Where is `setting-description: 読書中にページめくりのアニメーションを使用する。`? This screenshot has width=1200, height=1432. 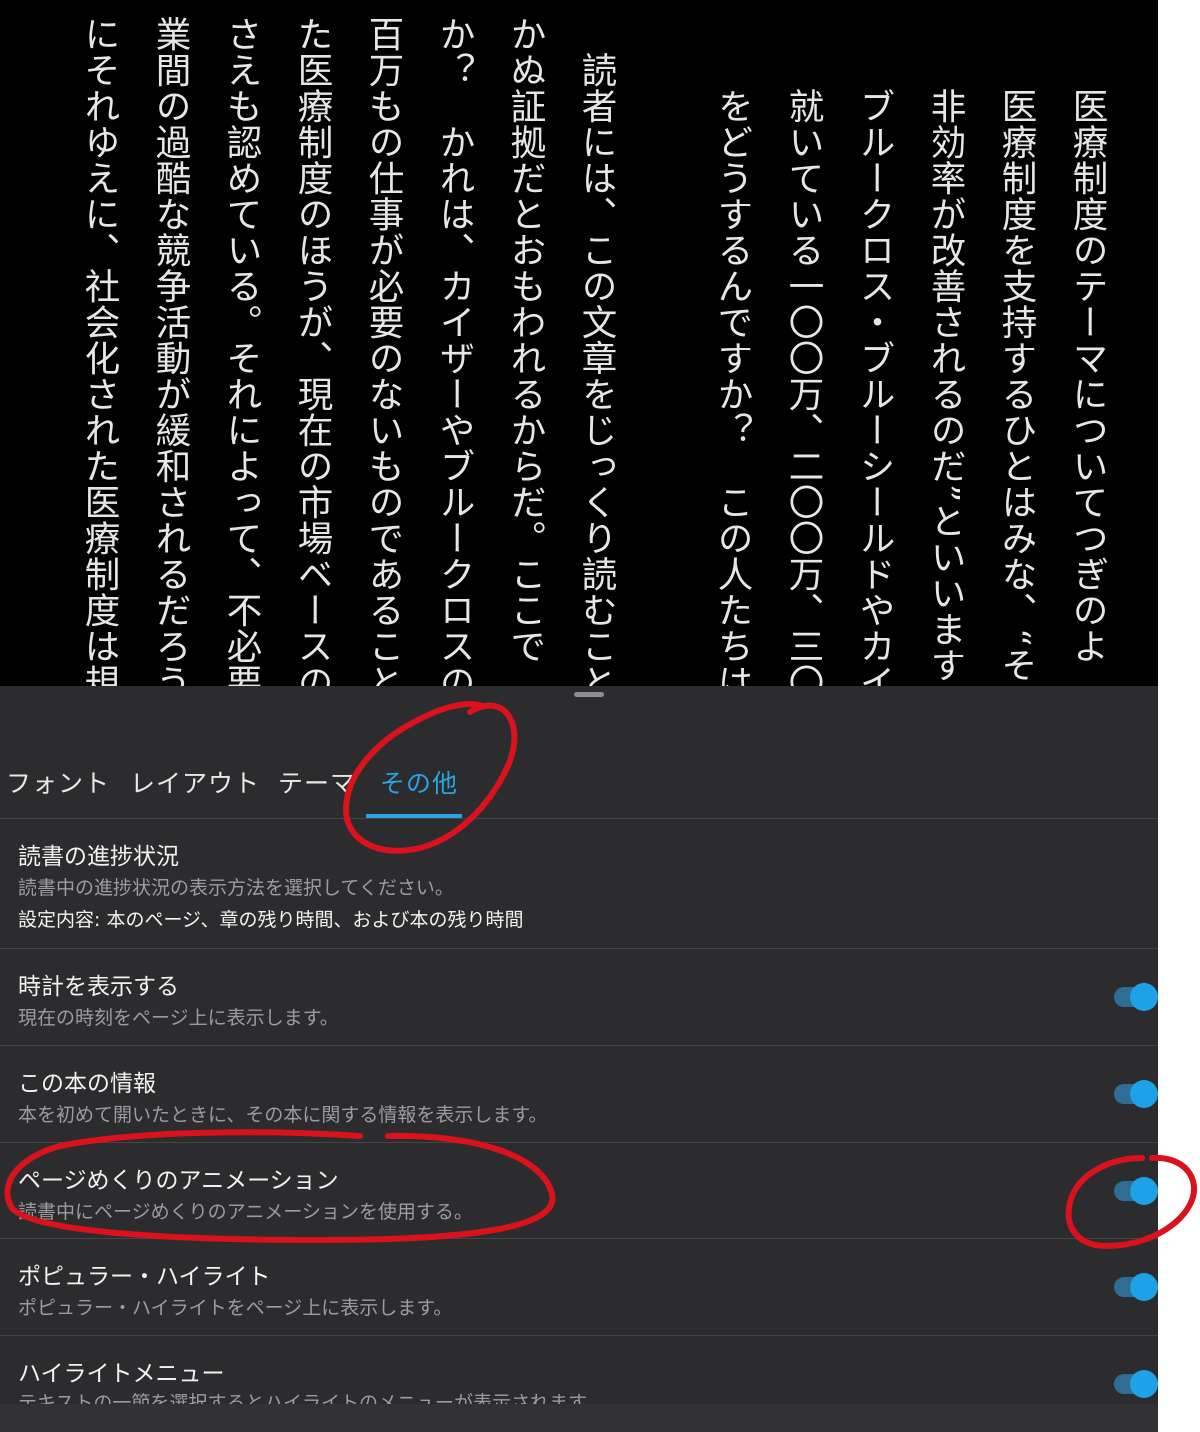
setting-description: 読書中にページめくりのアニメーションを使用する。 is located at coordinates (245, 1212).